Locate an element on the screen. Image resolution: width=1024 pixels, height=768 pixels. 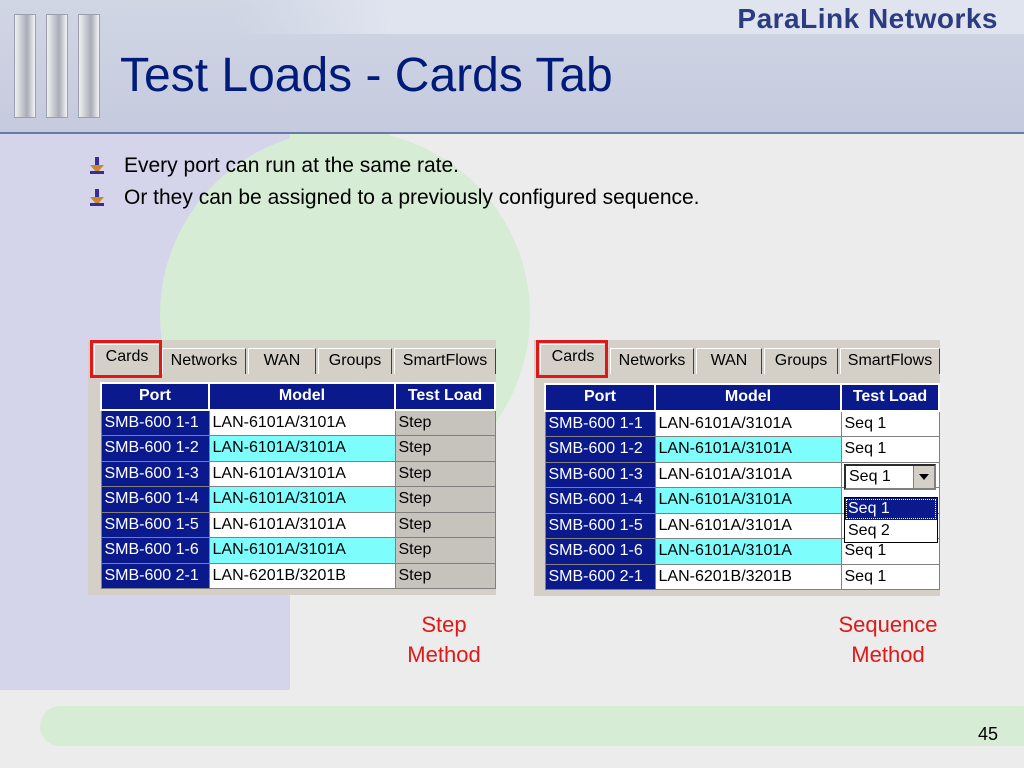
table-row: SMB-600 1-5 LAN-6101A/3101A Step is located at coordinates (298, 524).